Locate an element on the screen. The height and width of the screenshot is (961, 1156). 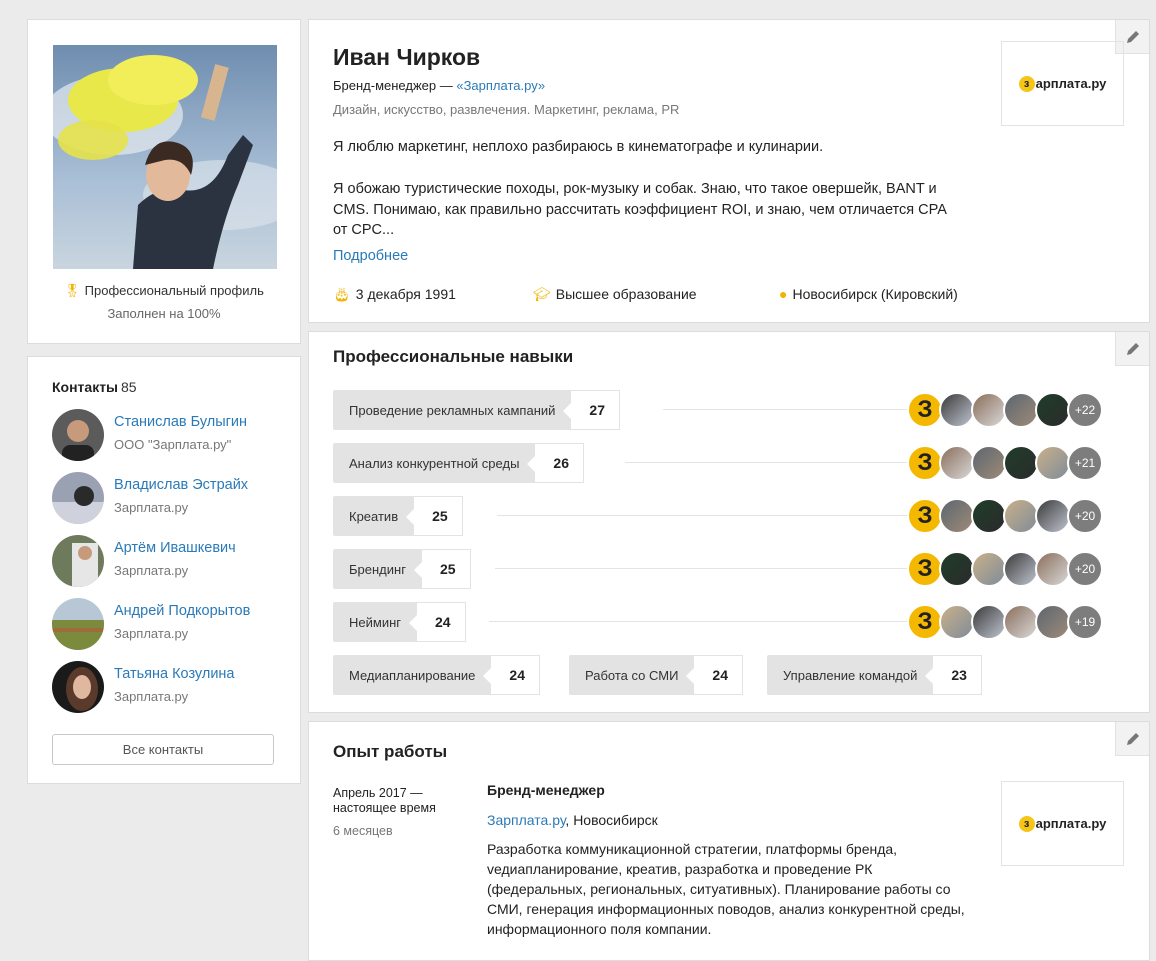
skill-tag: Нейминг 24 is located at coordinates (399, 622).